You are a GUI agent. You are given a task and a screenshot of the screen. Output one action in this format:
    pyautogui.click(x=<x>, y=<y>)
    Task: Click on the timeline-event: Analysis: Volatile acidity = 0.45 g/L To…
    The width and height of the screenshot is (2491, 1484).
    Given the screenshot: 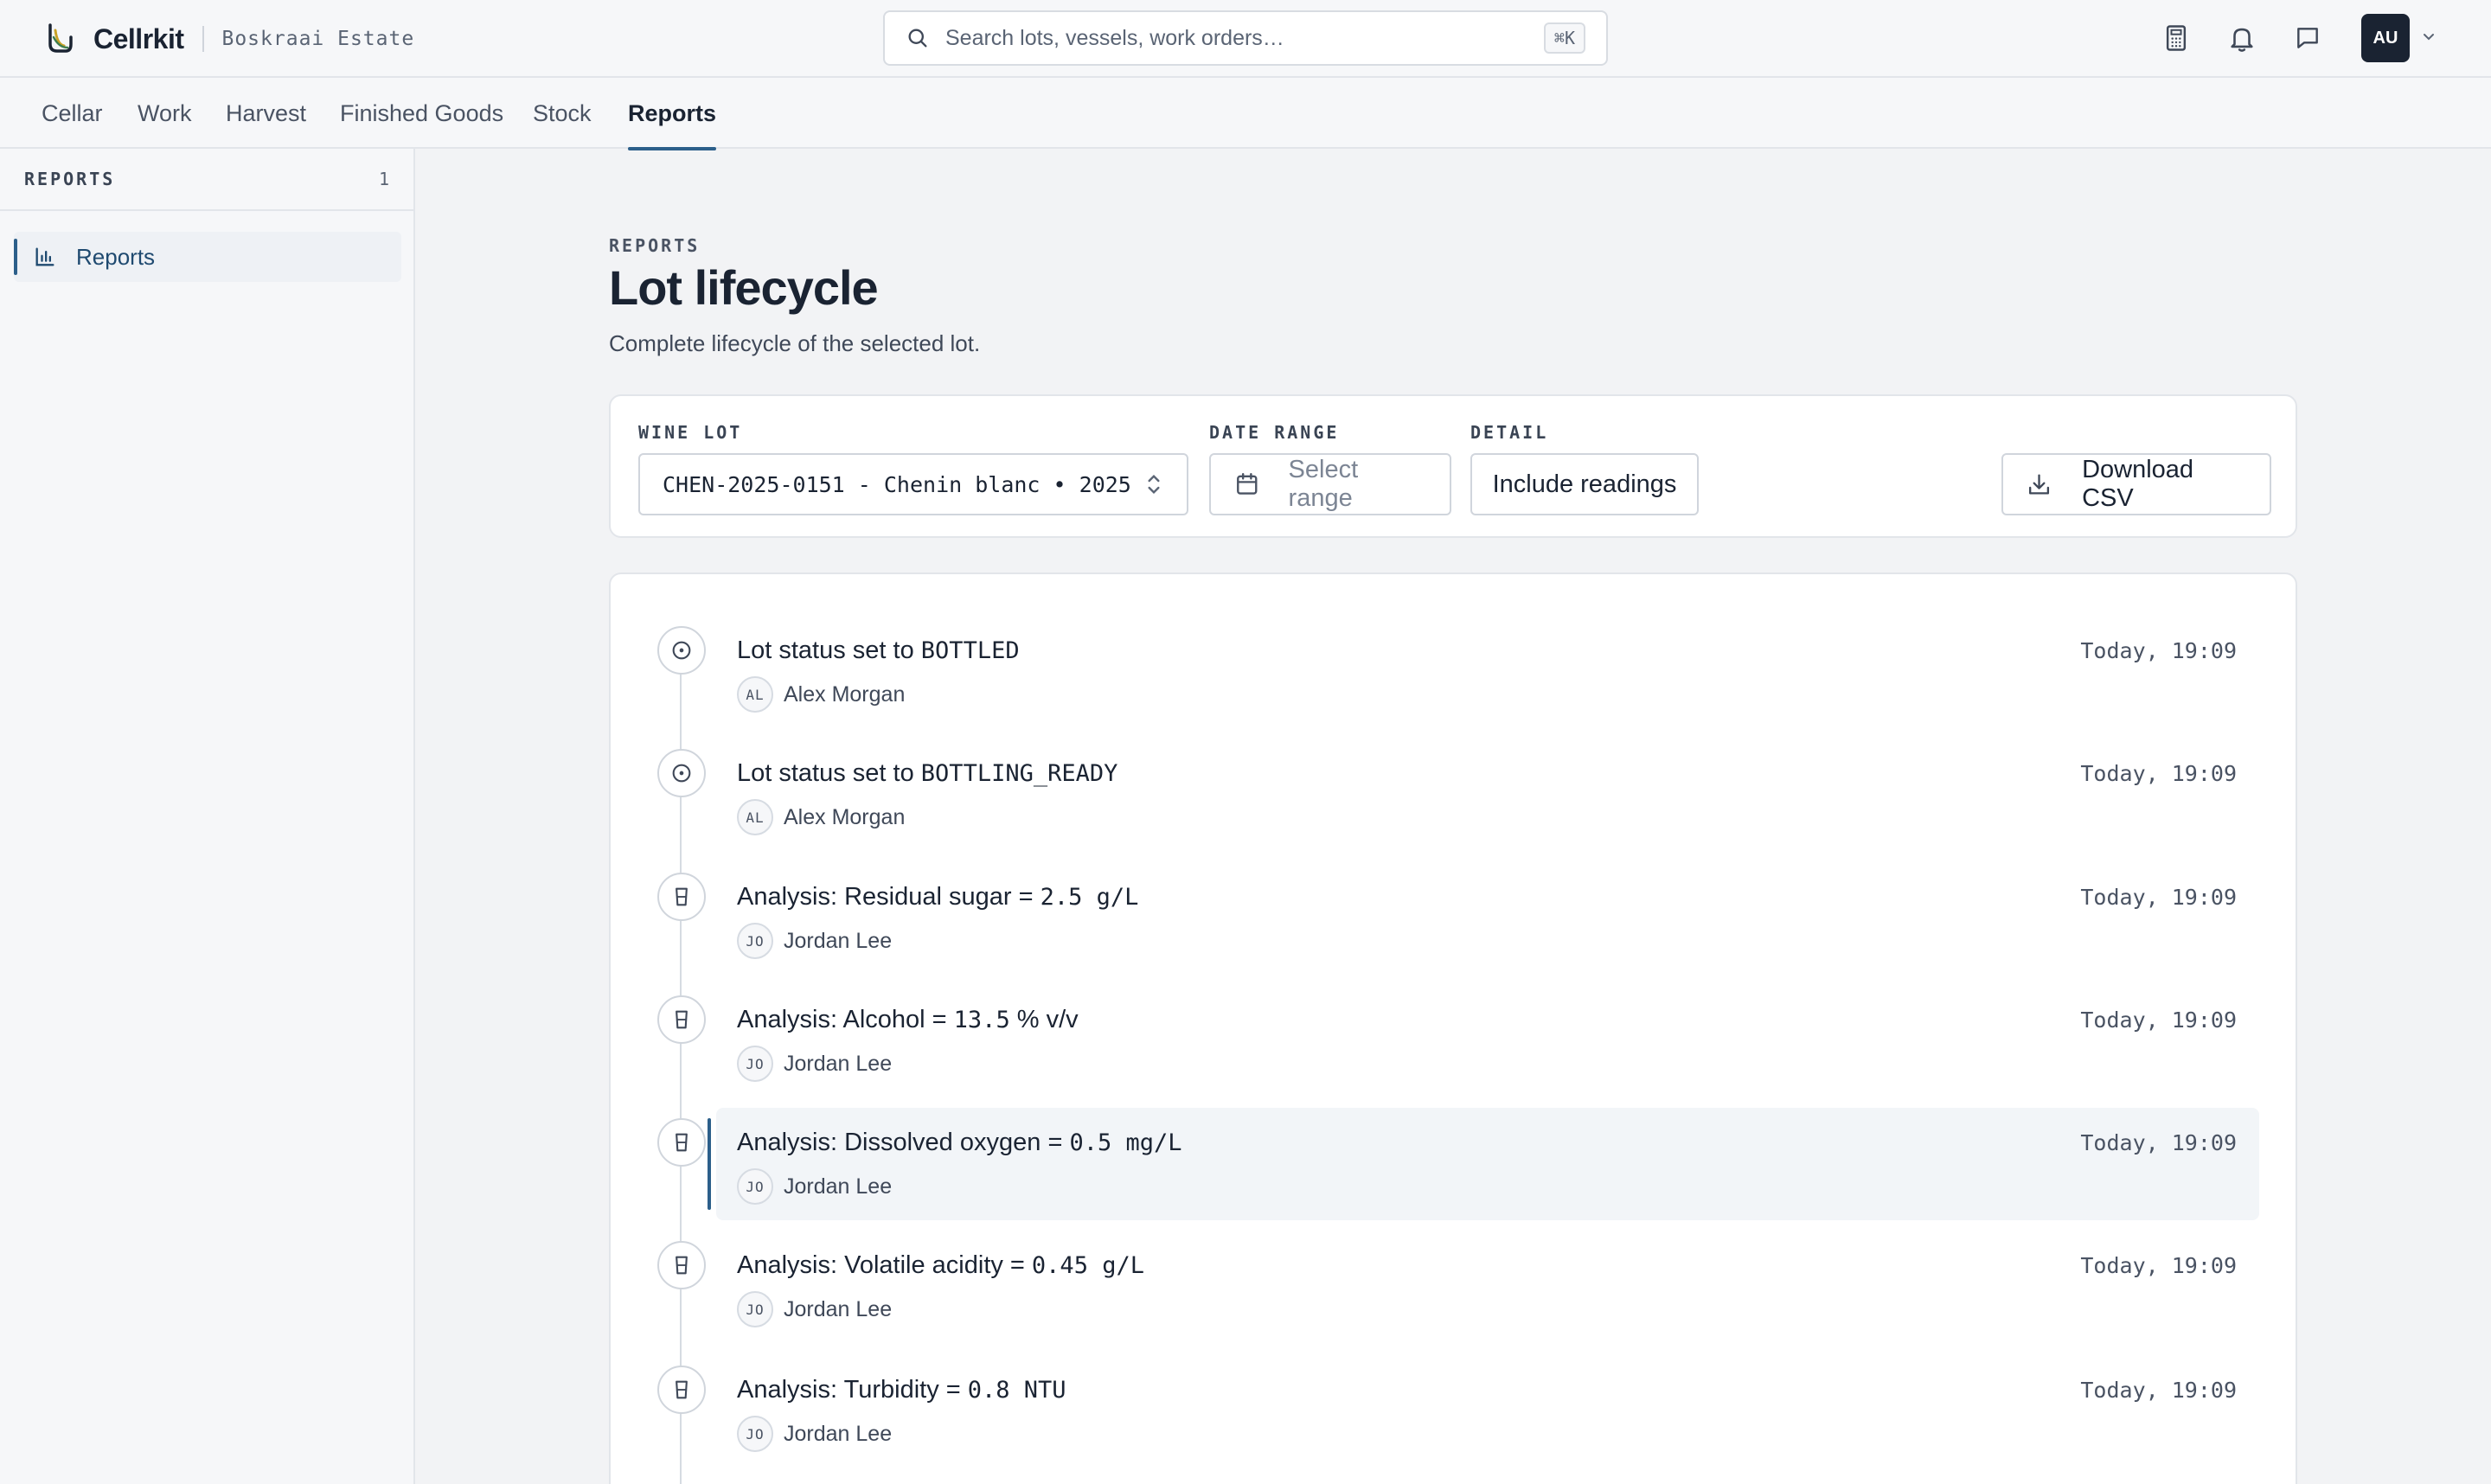 What is the action you would take?
    pyautogui.click(x=1455, y=1302)
    